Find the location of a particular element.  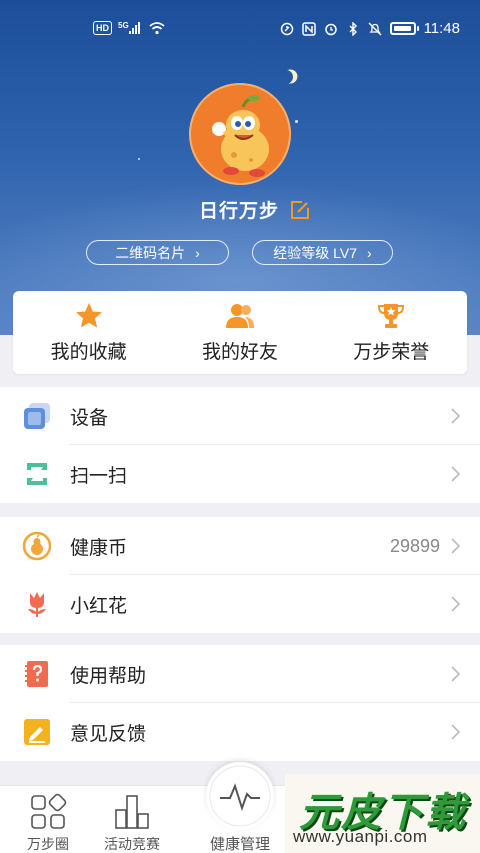

mute-icon is located at coordinates (375, 28).